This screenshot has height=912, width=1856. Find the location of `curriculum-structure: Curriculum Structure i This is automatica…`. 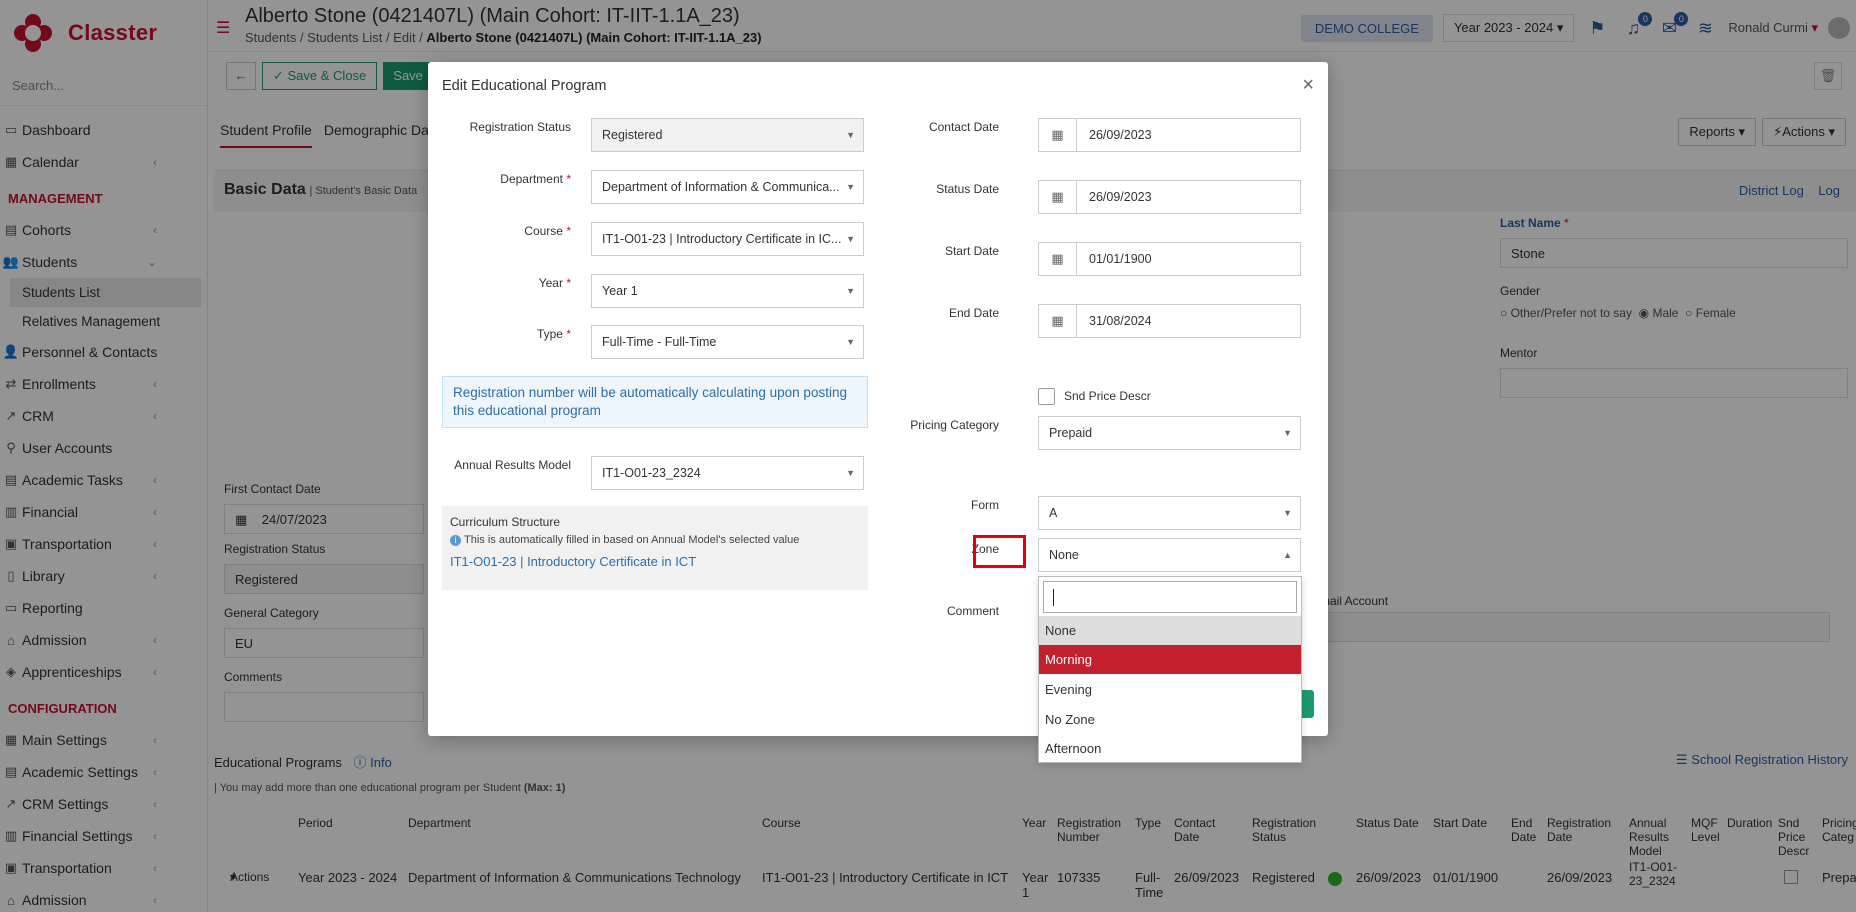

curriculum-structure: Curriculum Structure i This is automatica… is located at coordinates (655, 548).